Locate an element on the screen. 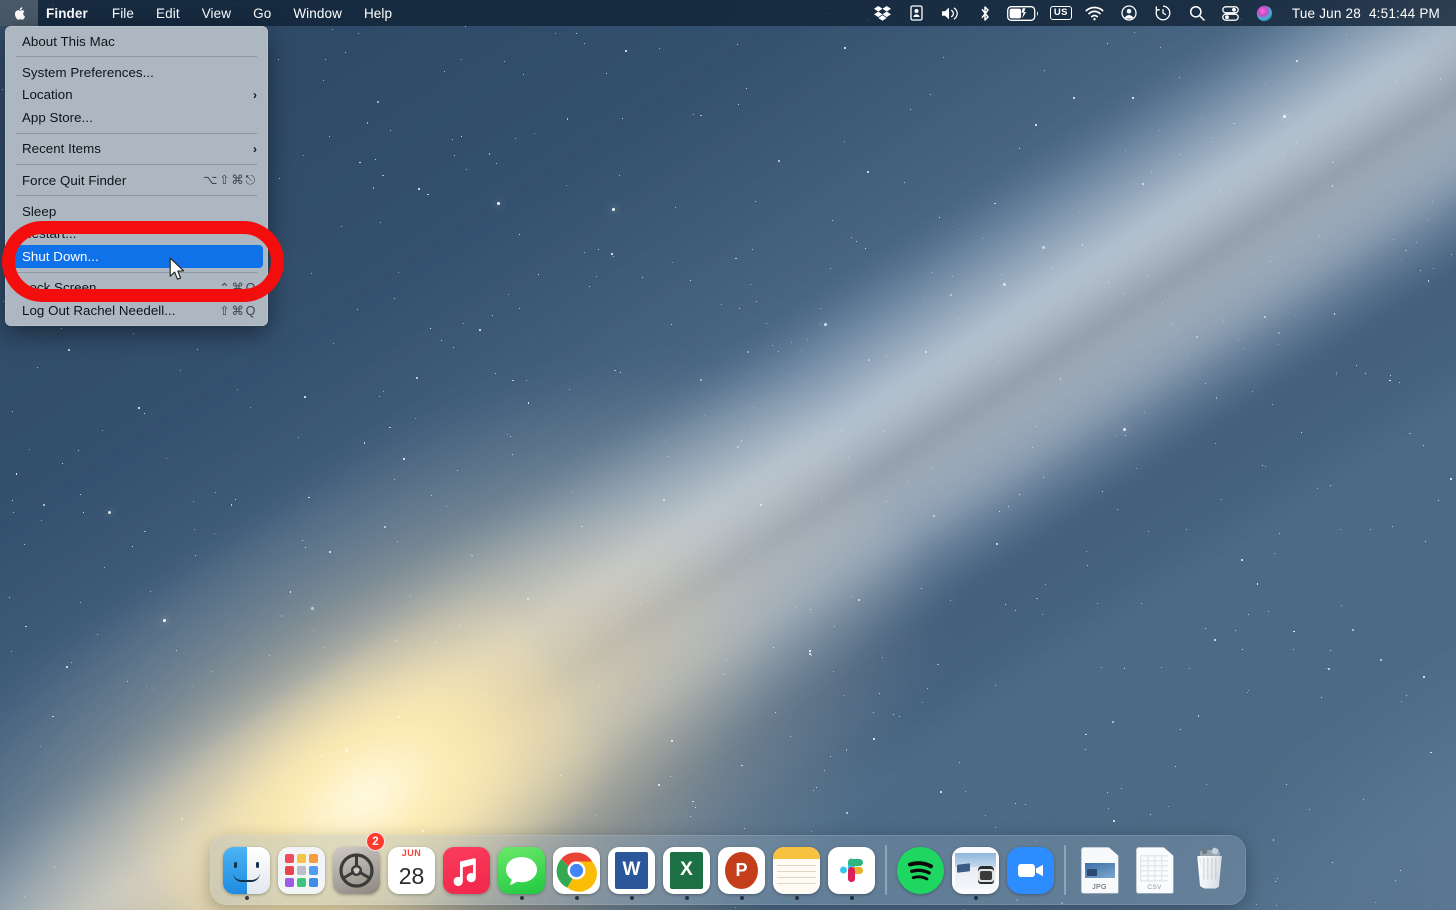  menu-item-lock-screen: Lock Screen ⌃⌘Q is located at coordinates (136, 288).